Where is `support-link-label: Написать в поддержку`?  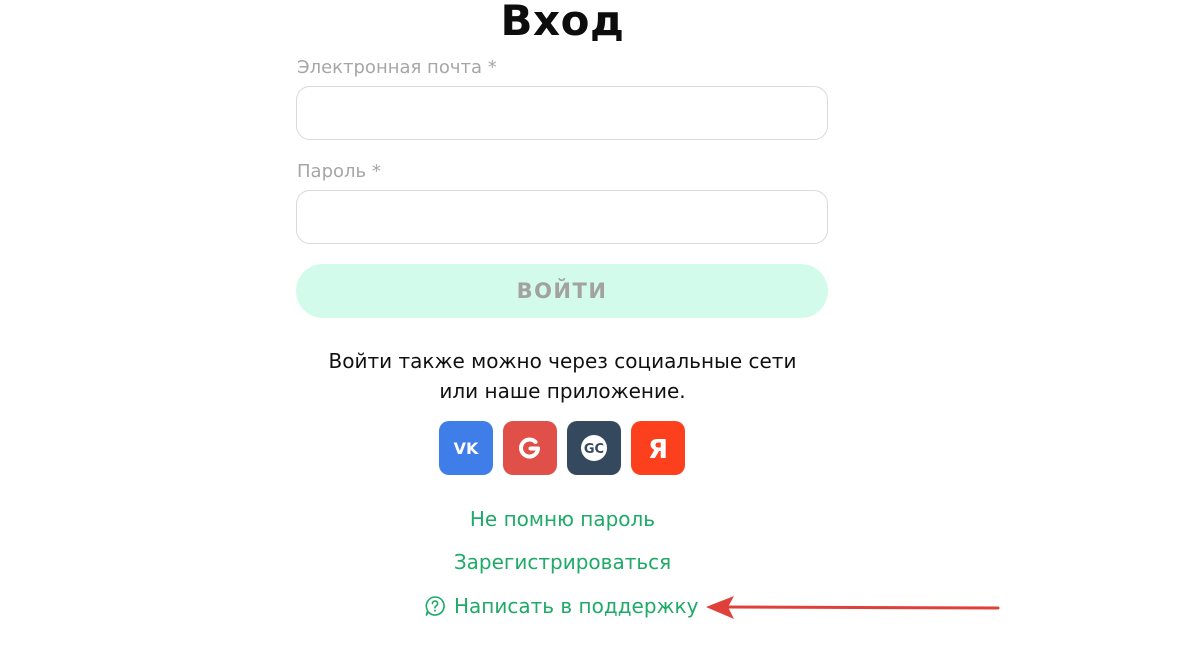 support-link-label: Написать в поддержку is located at coordinates (576, 606).